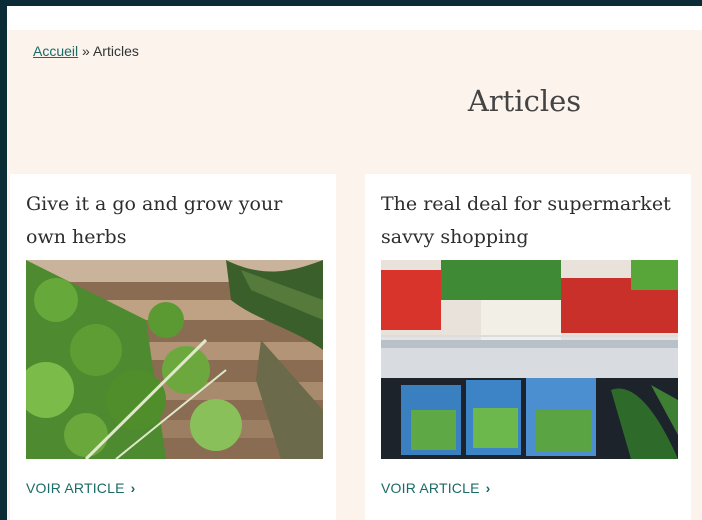 The height and width of the screenshot is (520, 702). What do you see at coordinates (115, 51) in the screenshot?
I see `breadcrumb-current: Articles` at bounding box center [115, 51].